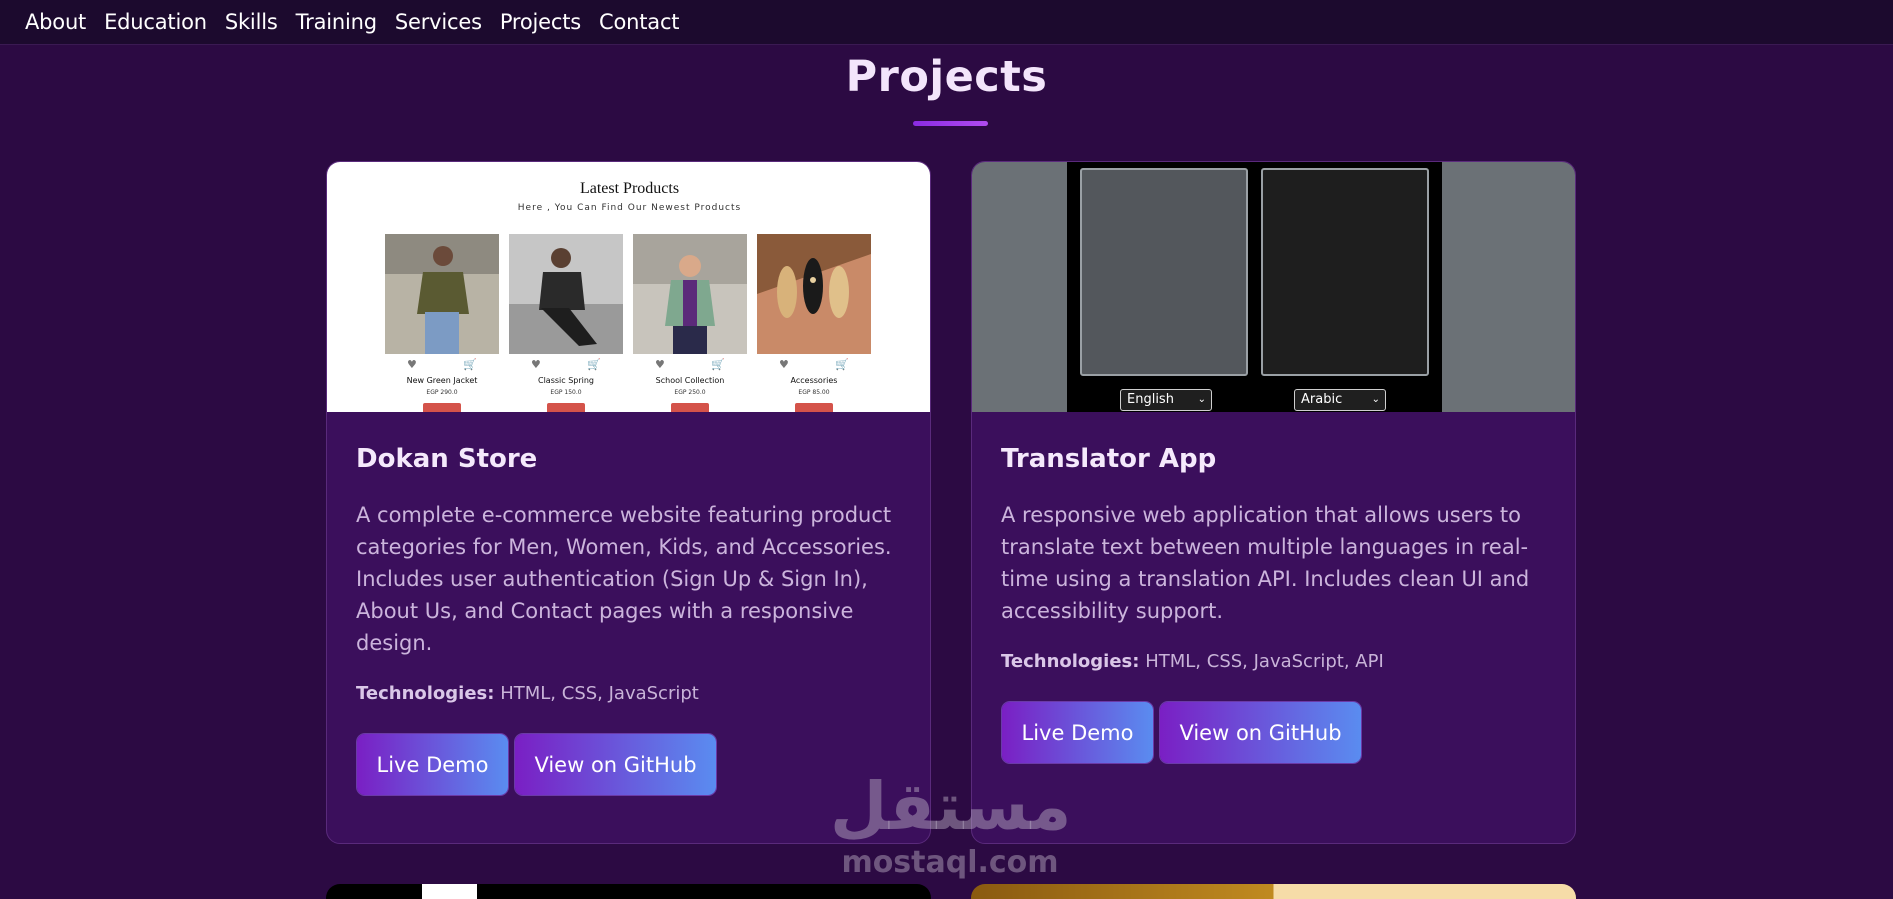 This screenshot has height=899, width=1893. What do you see at coordinates (690, 380) in the screenshot?
I see `product-name: School Collection` at bounding box center [690, 380].